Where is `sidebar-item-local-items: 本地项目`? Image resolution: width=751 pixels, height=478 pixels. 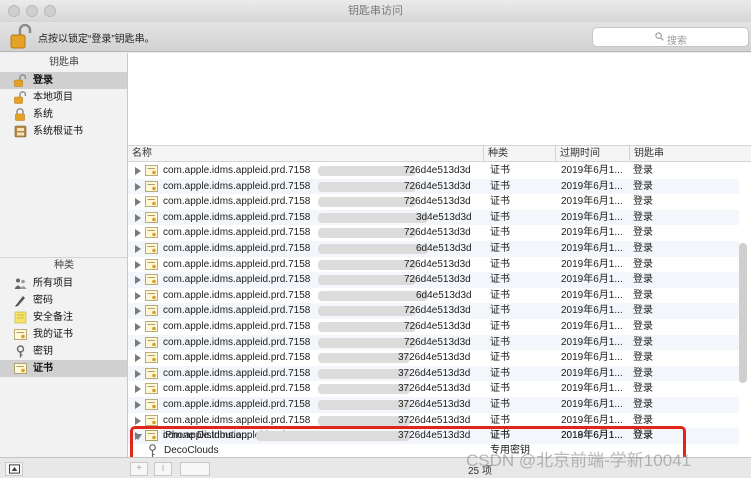 sidebar-item-local-items: 本地项目 is located at coordinates (63, 97).